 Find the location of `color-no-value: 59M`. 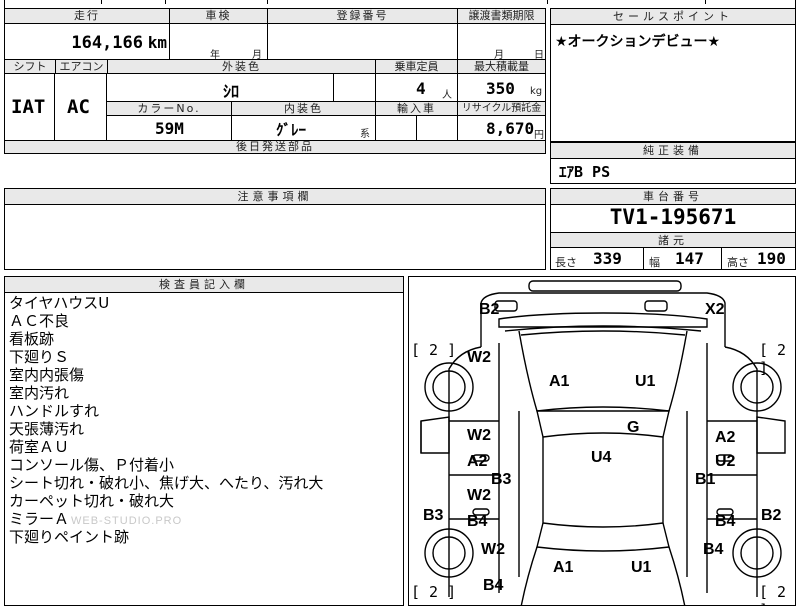

color-no-value: 59M is located at coordinates (169, 128).